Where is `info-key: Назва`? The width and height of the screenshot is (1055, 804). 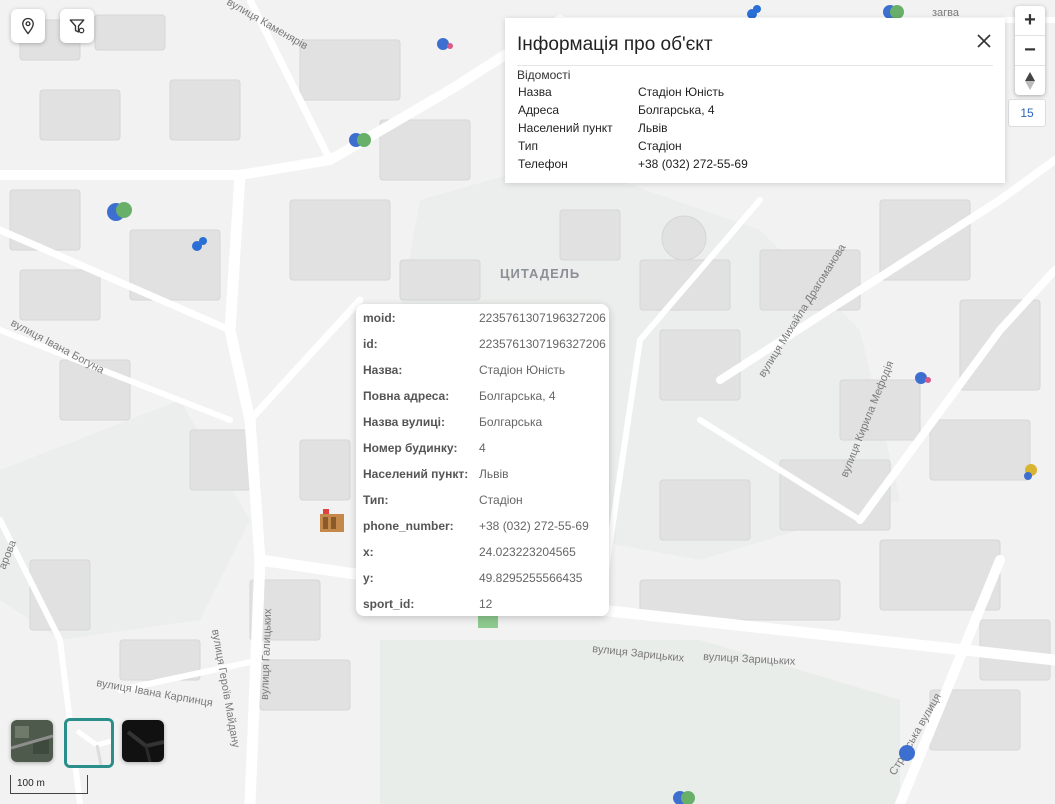 info-key: Назва is located at coordinates (535, 92).